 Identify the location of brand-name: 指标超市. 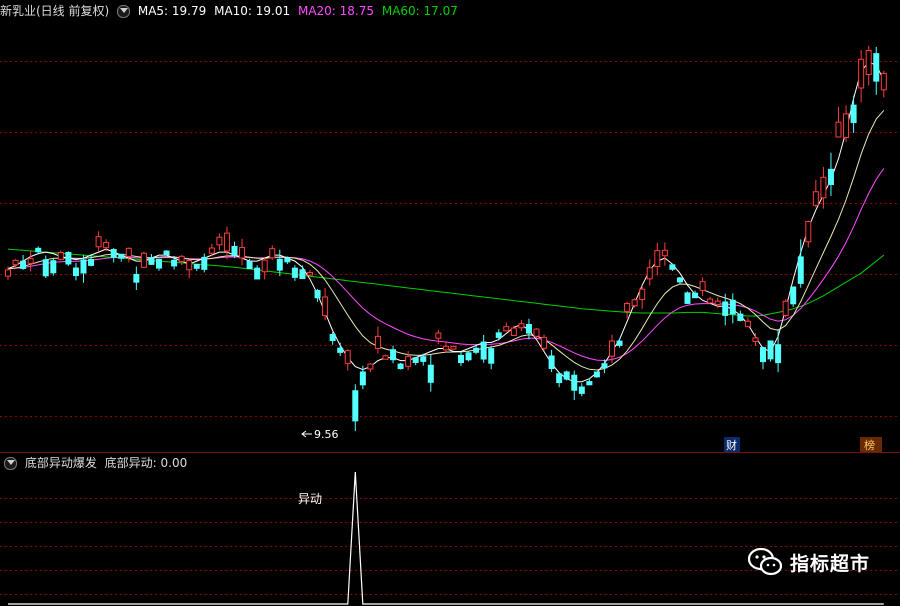
(829, 563).